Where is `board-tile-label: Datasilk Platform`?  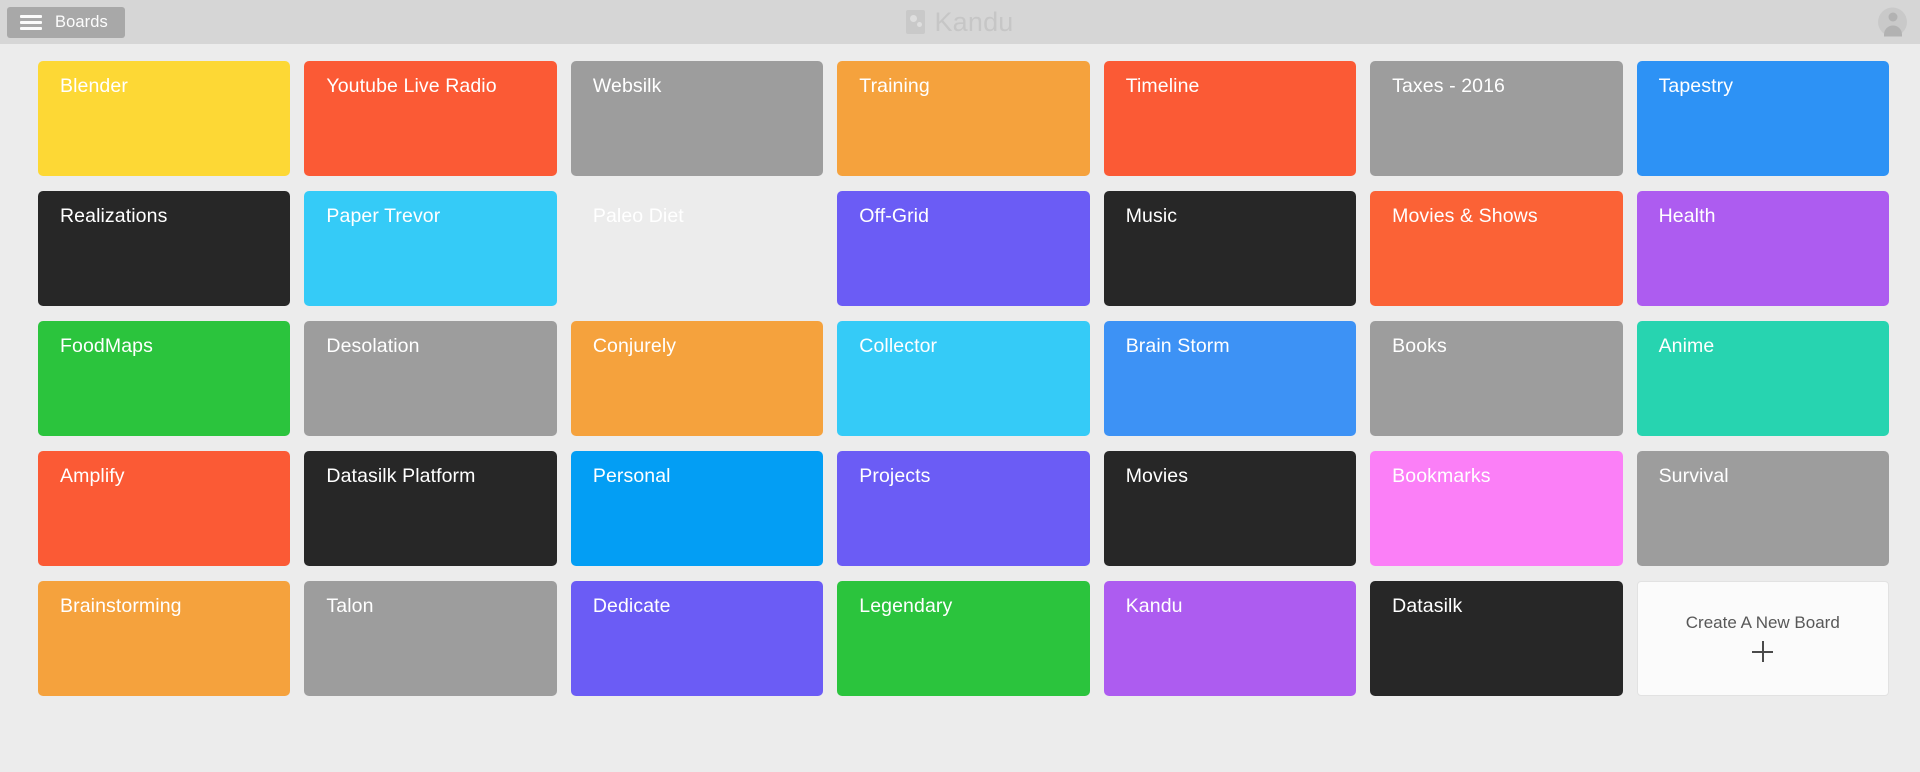 board-tile-label: Datasilk Platform is located at coordinates (401, 476).